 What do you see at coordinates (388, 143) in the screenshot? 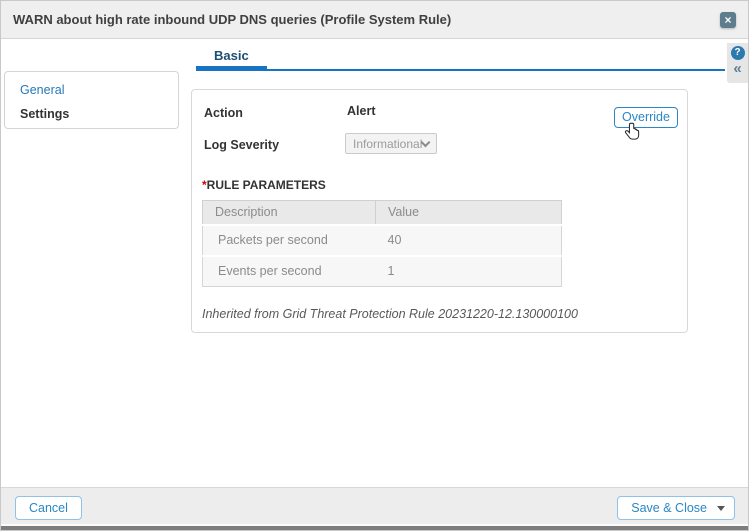
I see `log-severity-value: Informational` at bounding box center [388, 143].